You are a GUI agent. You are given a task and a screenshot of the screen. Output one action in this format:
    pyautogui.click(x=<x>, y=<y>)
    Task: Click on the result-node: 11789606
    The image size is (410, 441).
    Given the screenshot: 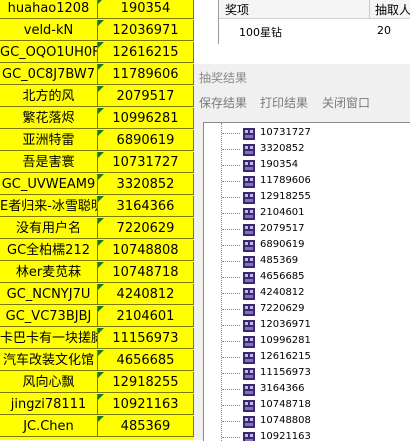 What is the action you would take?
    pyautogui.click(x=307, y=181)
    